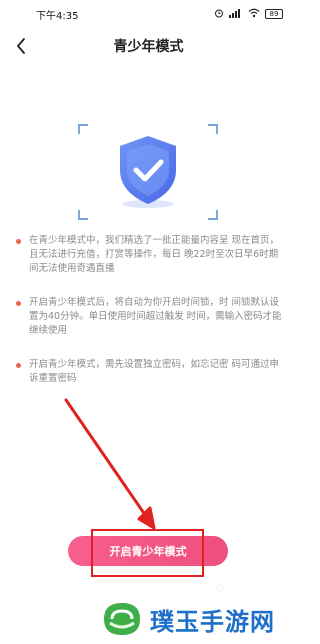  Describe the element at coordinates (274, 14) in the screenshot. I see `battery-icon: 89` at that location.